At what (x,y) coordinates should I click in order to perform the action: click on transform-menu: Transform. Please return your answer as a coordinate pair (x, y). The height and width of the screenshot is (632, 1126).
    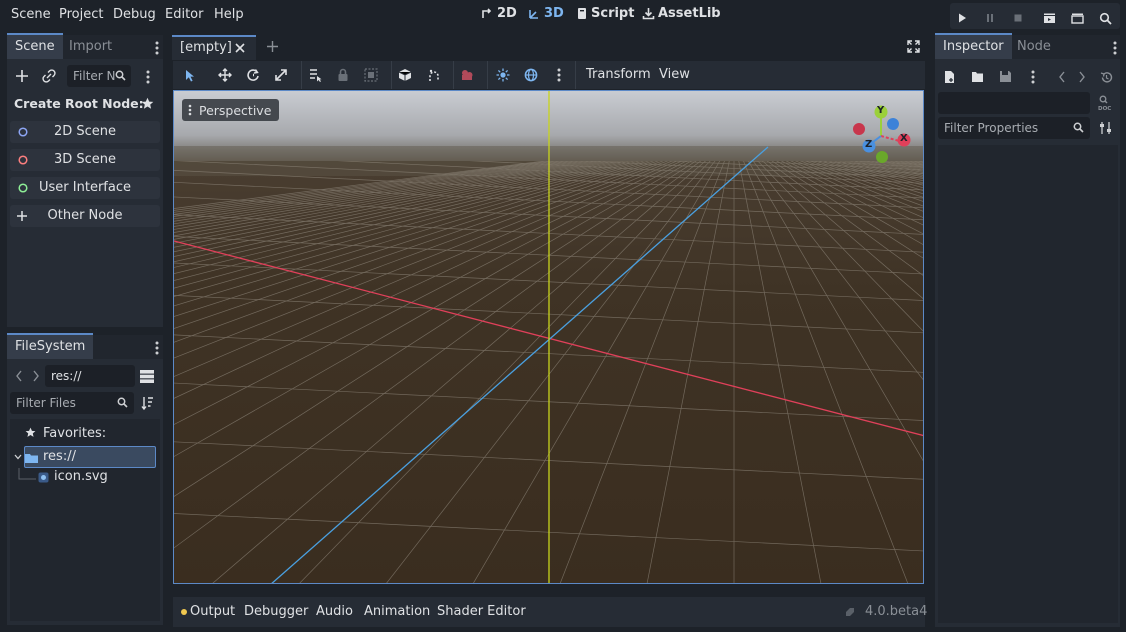
    Looking at the image, I should click on (618, 74).